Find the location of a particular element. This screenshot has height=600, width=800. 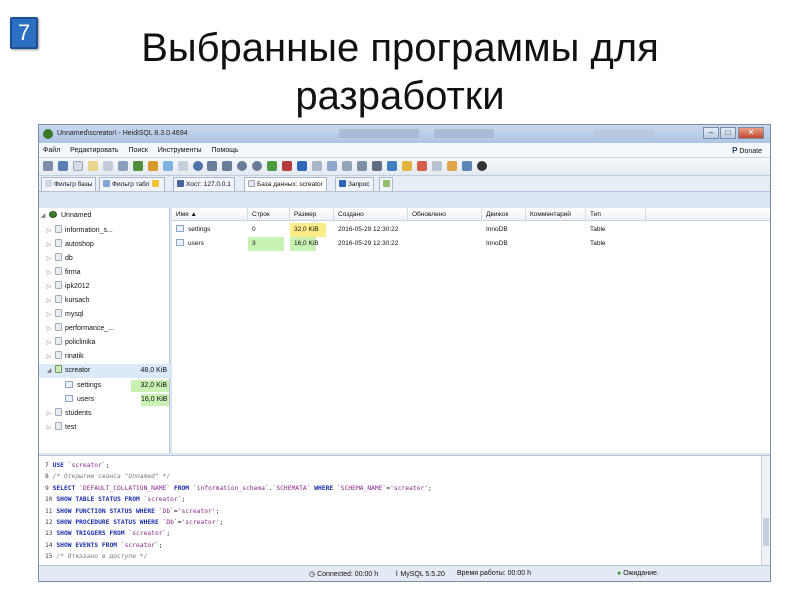

tab-filter-databases: Фильтр базы is located at coordinates (69, 184).